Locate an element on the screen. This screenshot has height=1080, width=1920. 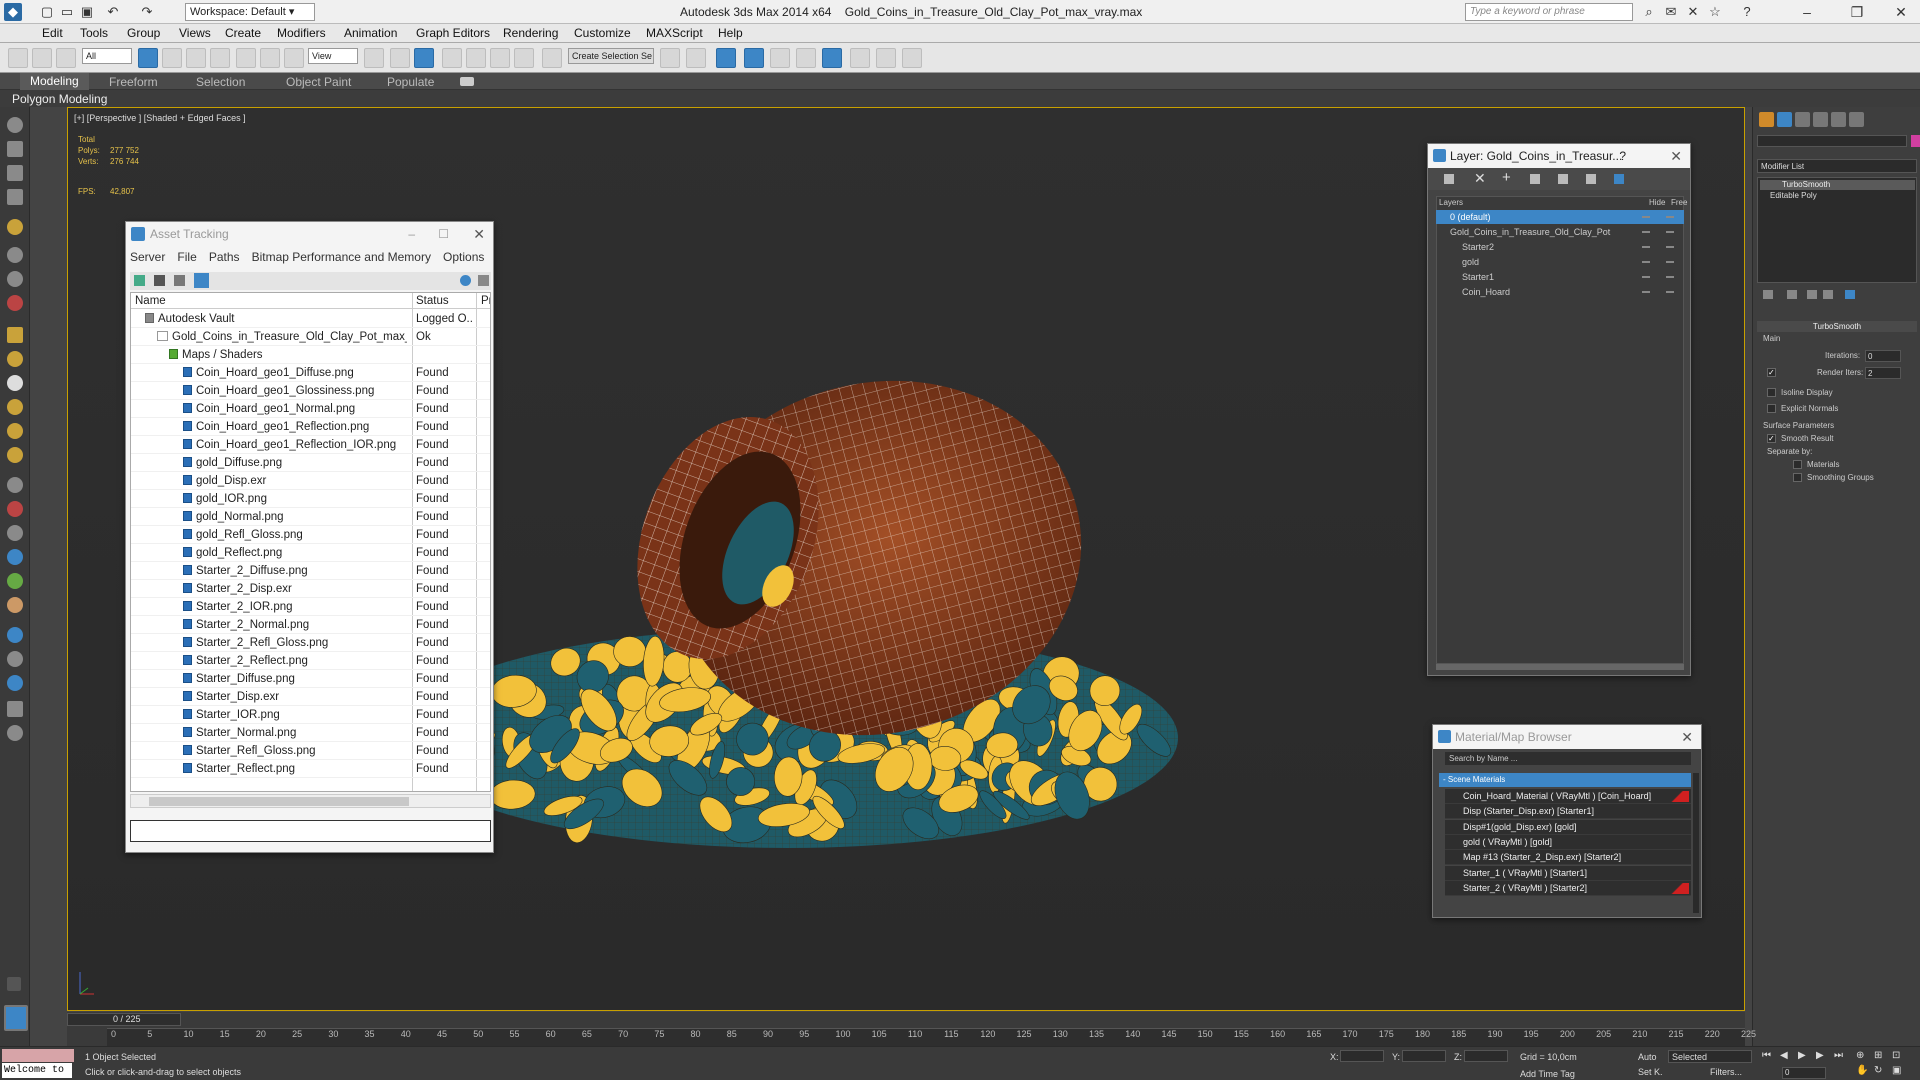
layer-add-icon: + is located at coordinates (1506, 177).